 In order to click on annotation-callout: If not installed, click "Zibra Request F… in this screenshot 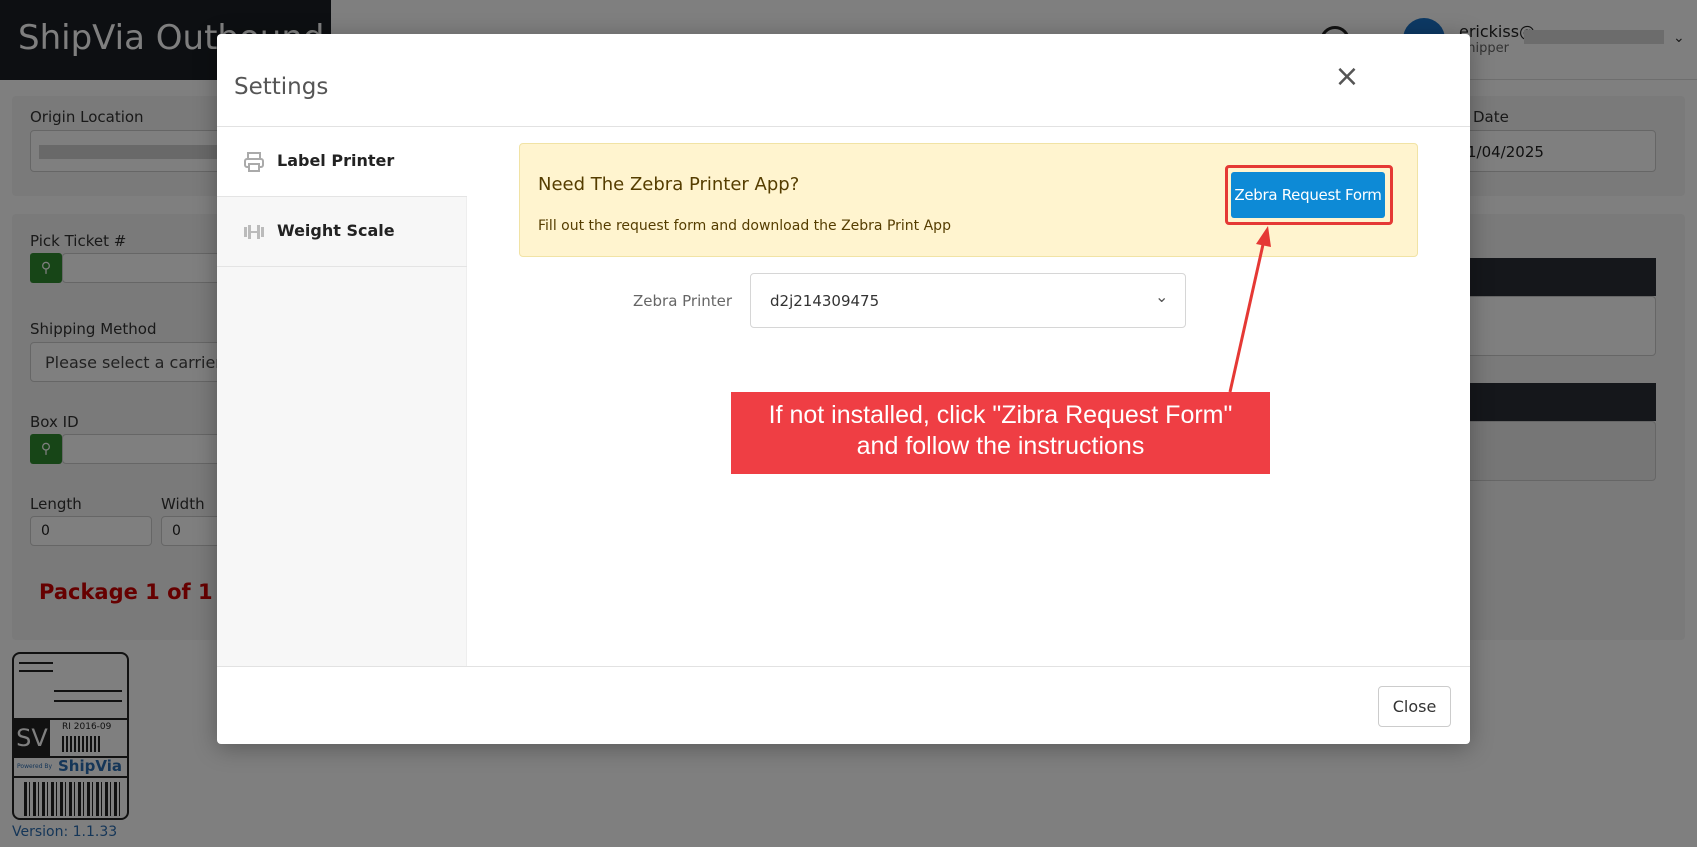, I will do `click(1000, 433)`.